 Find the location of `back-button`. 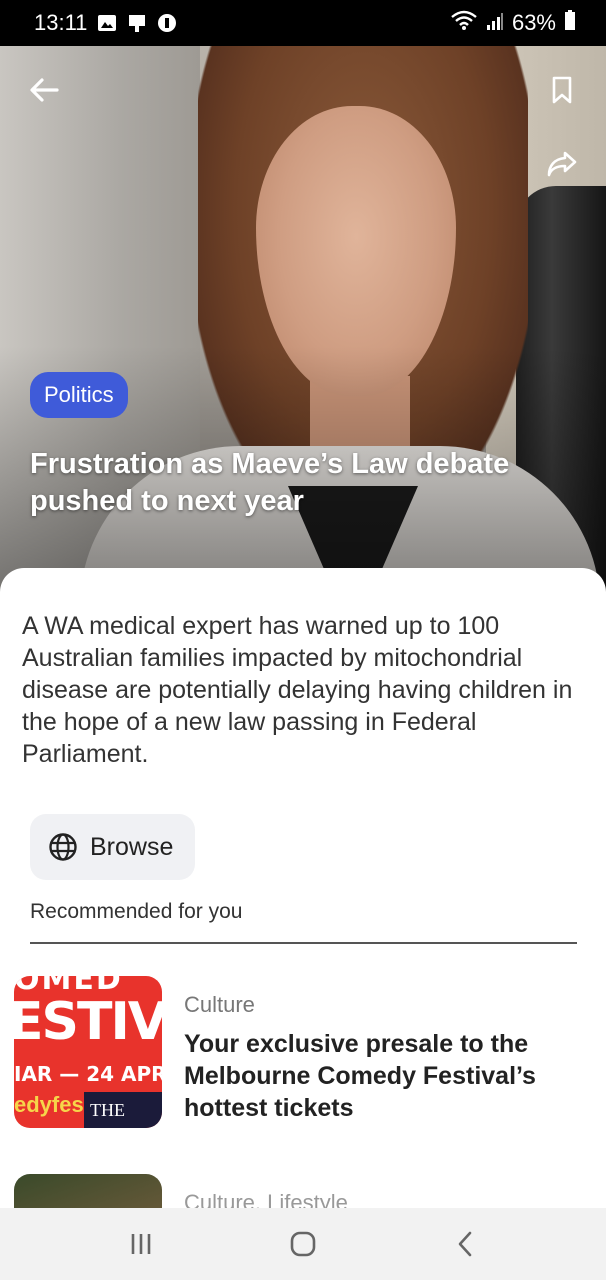

back-button is located at coordinates (44, 90).